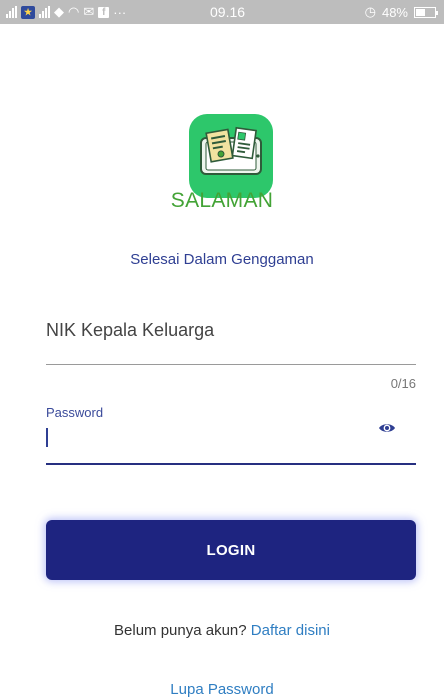  Describe the element at coordinates (394, 12) in the screenshot. I see `battery-percent: 48%` at that location.